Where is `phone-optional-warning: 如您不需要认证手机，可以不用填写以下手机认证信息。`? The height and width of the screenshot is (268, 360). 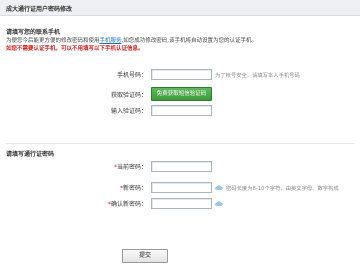
phone-optional-warning: 如您不需要认证手机，可以不用填写以下手机认证信息。 is located at coordinates (75, 49).